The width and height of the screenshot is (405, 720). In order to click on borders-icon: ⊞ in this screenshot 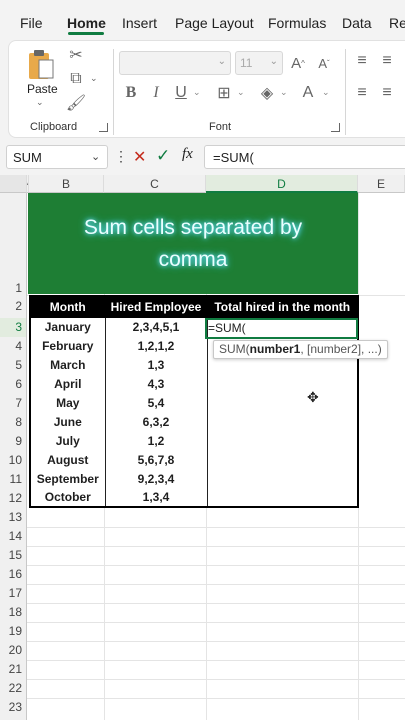, I will do `click(224, 93)`.